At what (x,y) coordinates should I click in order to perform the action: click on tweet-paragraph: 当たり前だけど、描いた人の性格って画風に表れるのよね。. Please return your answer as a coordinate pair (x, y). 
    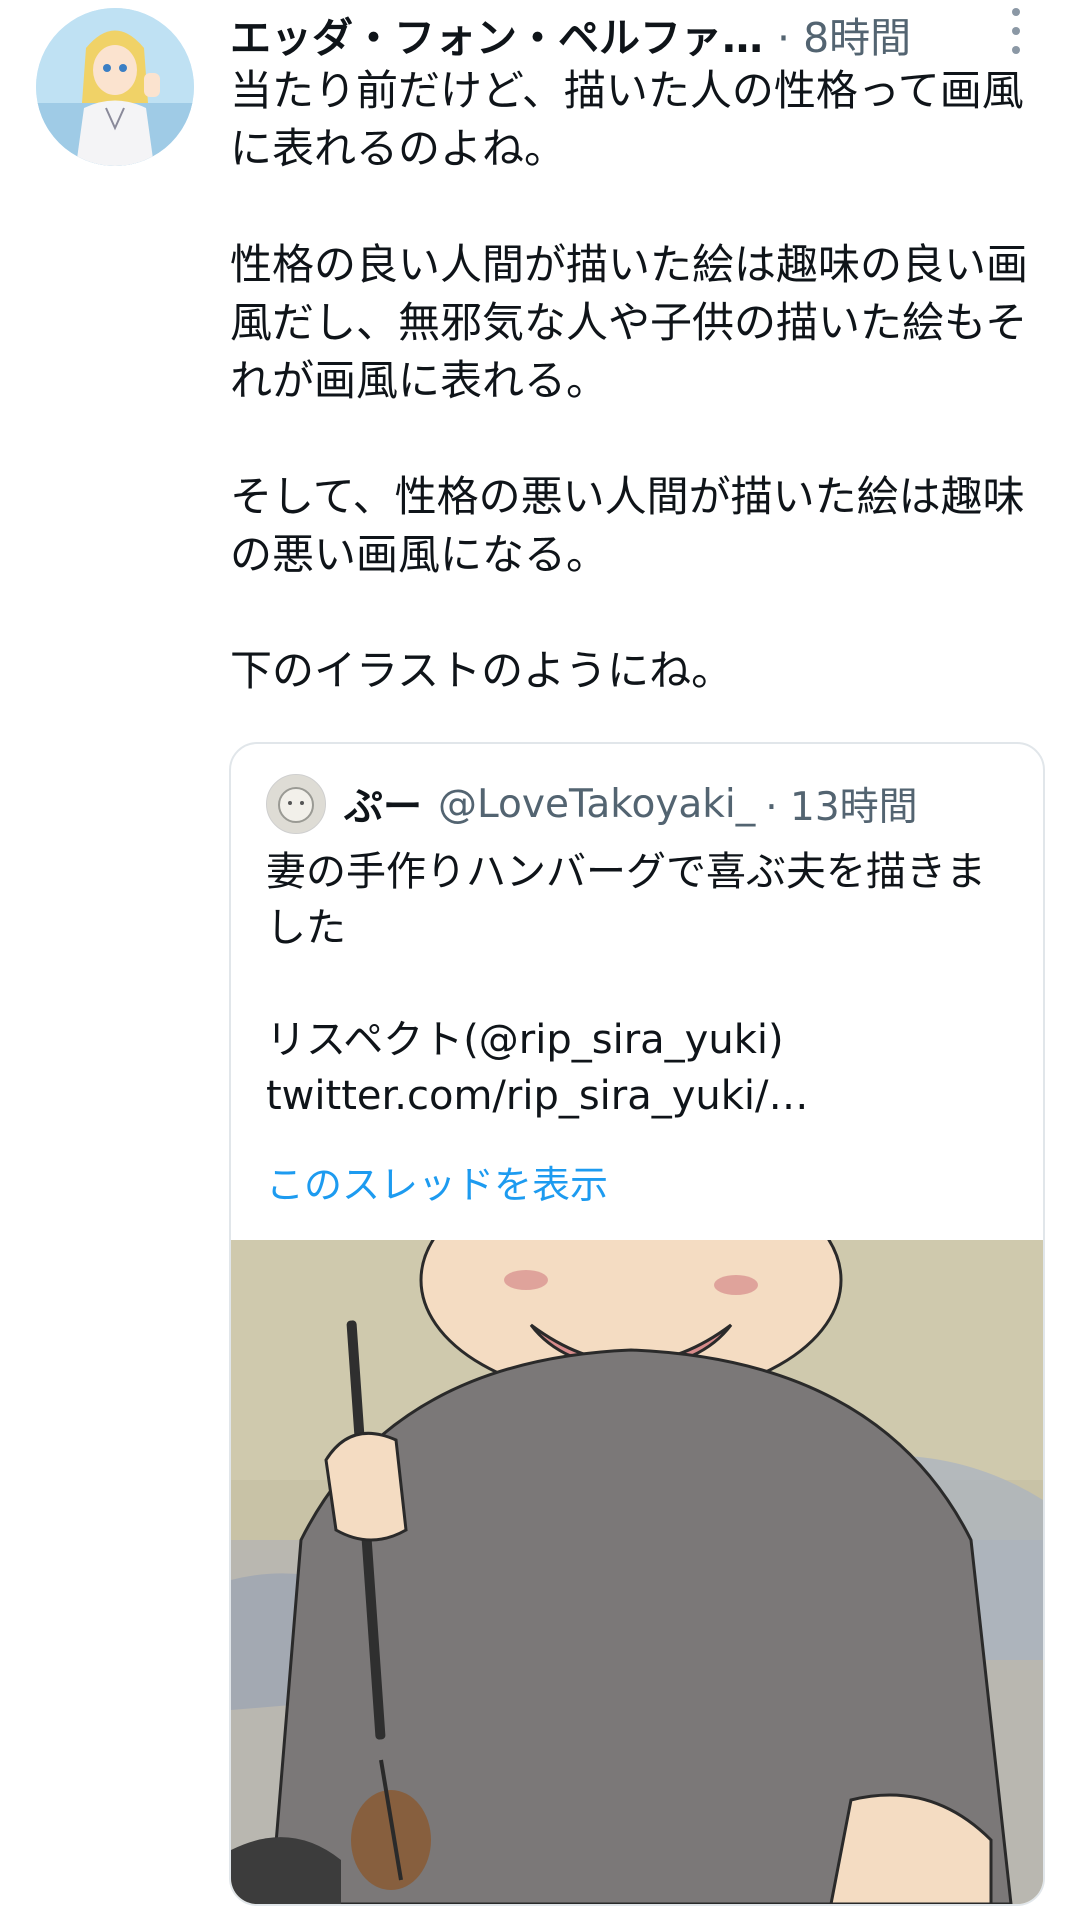
    Looking at the image, I should click on (627, 119).